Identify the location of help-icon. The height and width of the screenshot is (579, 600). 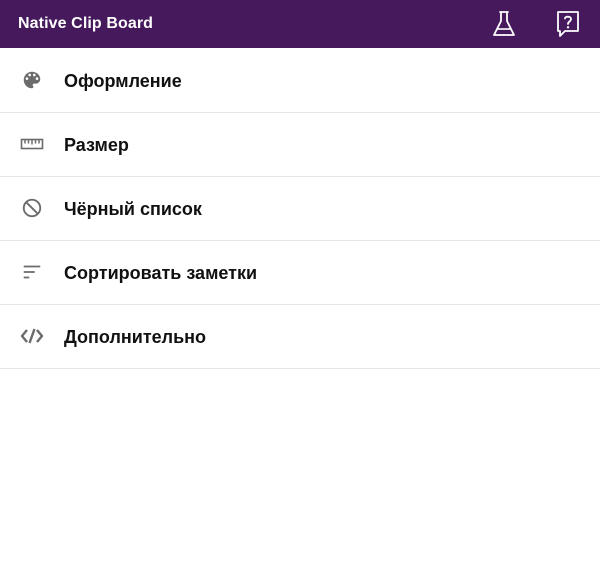
(568, 24).